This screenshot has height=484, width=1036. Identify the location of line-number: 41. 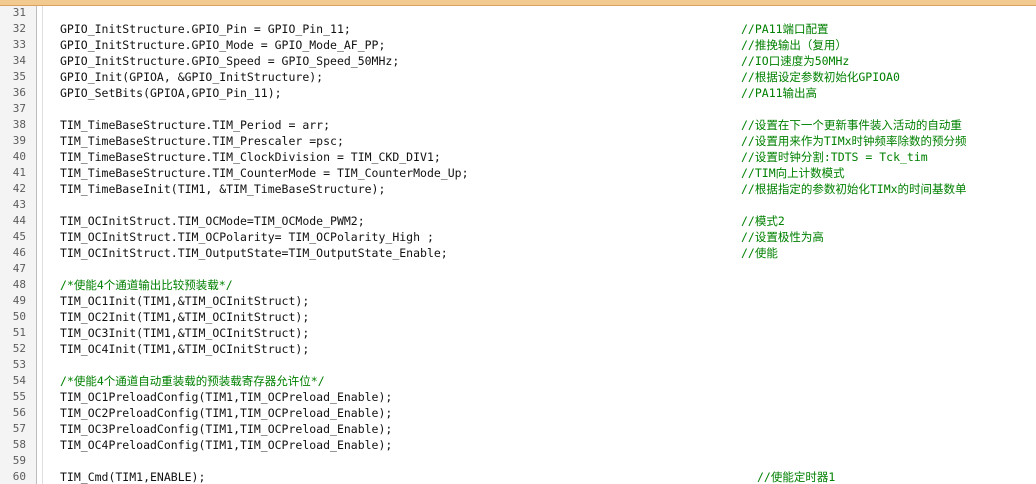
(19, 172).